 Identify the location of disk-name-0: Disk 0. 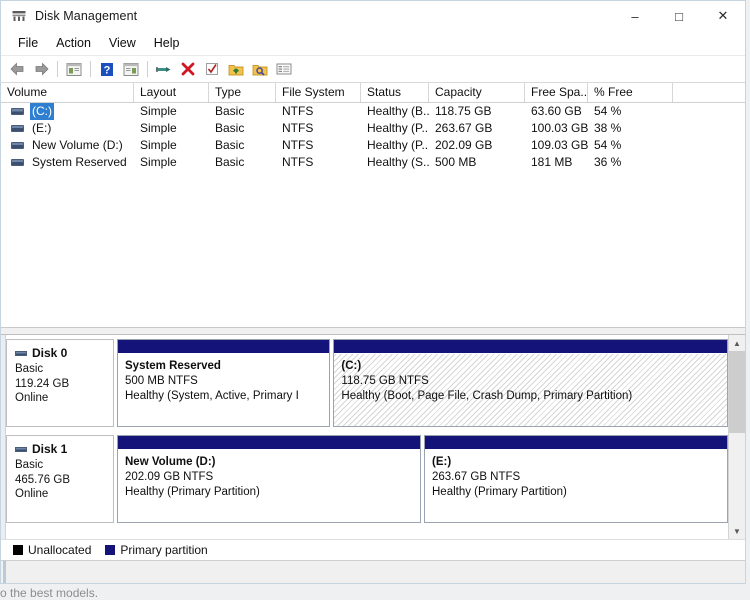
(64, 353).